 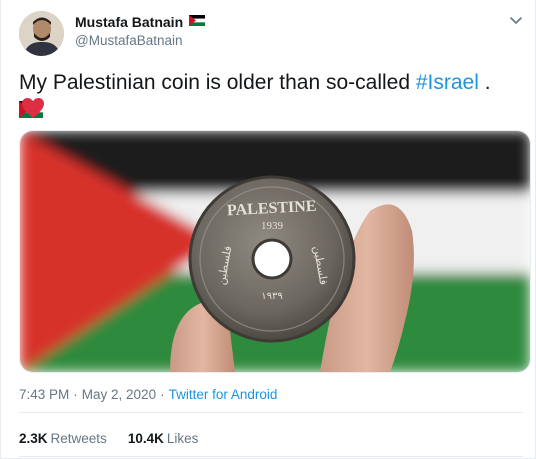 I want to click on retweets-count: 2.3K, so click(x=33, y=438).